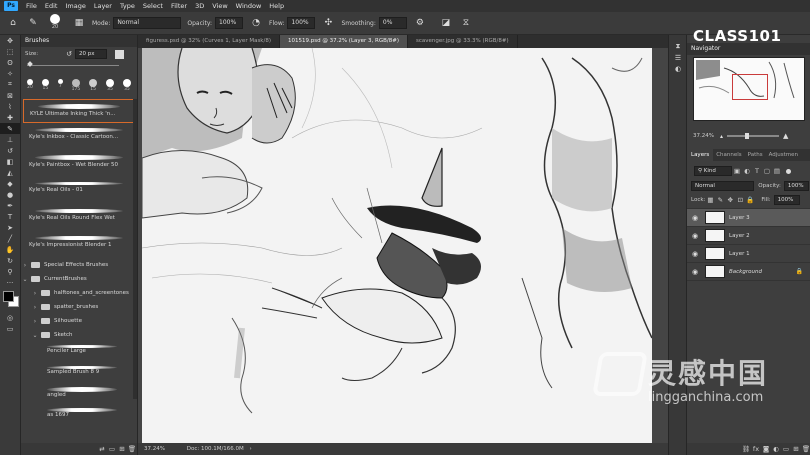 Image resolution: width=810 pixels, height=455 pixels. I want to click on zoom-slider, so click(753, 136).